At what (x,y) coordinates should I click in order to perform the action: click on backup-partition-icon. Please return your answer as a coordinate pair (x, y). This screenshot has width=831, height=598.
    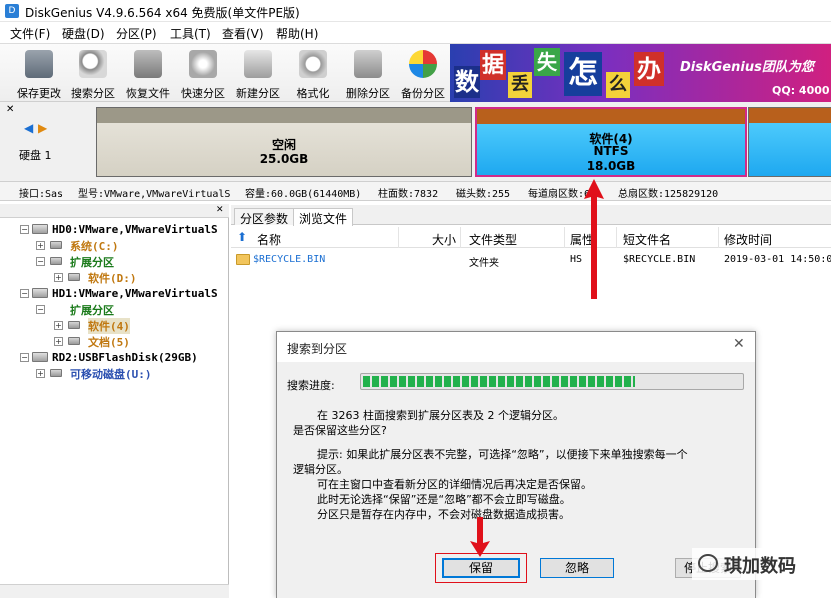
    Looking at the image, I should click on (423, 64).